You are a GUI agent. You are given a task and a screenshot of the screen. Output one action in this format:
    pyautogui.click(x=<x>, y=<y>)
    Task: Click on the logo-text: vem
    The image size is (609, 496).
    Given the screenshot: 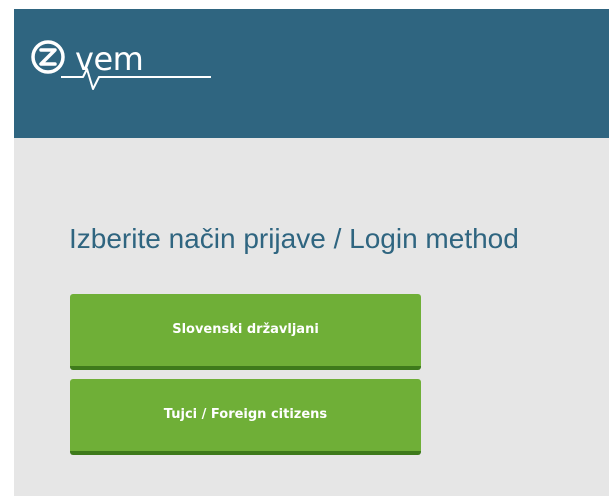 What is the action you would take?
    pyautogui.click(x=109, y=59)
    